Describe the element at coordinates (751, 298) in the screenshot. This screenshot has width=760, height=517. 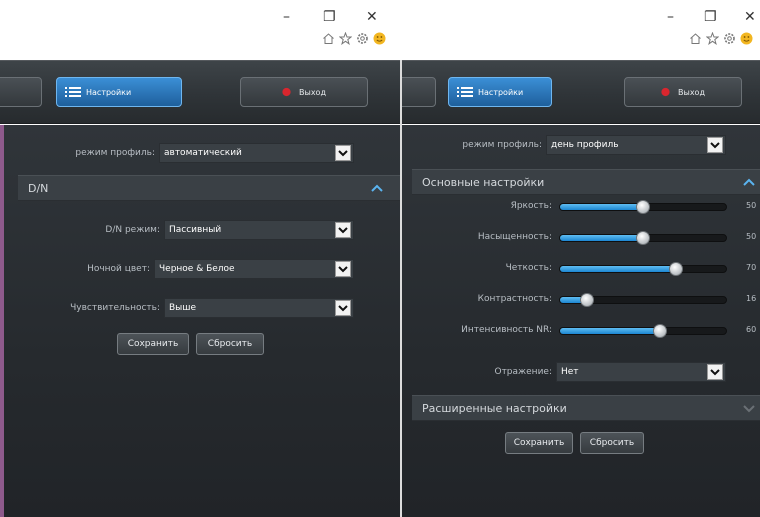
I see `slider-value: 16` at that location.